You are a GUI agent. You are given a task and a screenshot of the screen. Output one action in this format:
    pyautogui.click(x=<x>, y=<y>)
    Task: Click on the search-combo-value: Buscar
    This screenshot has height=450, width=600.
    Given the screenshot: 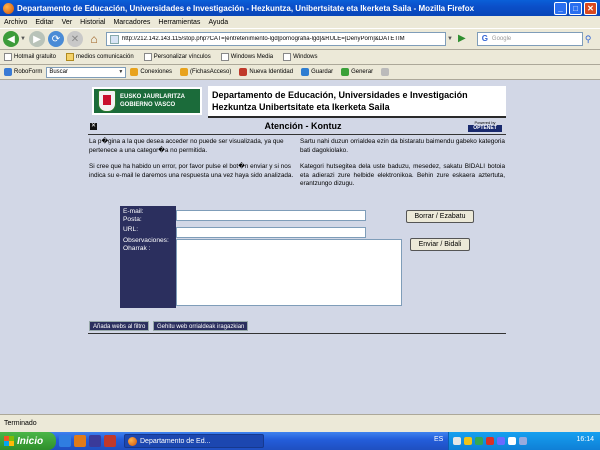 What is the action you would take?
    pyautogui.click(x=59, y=72)
    